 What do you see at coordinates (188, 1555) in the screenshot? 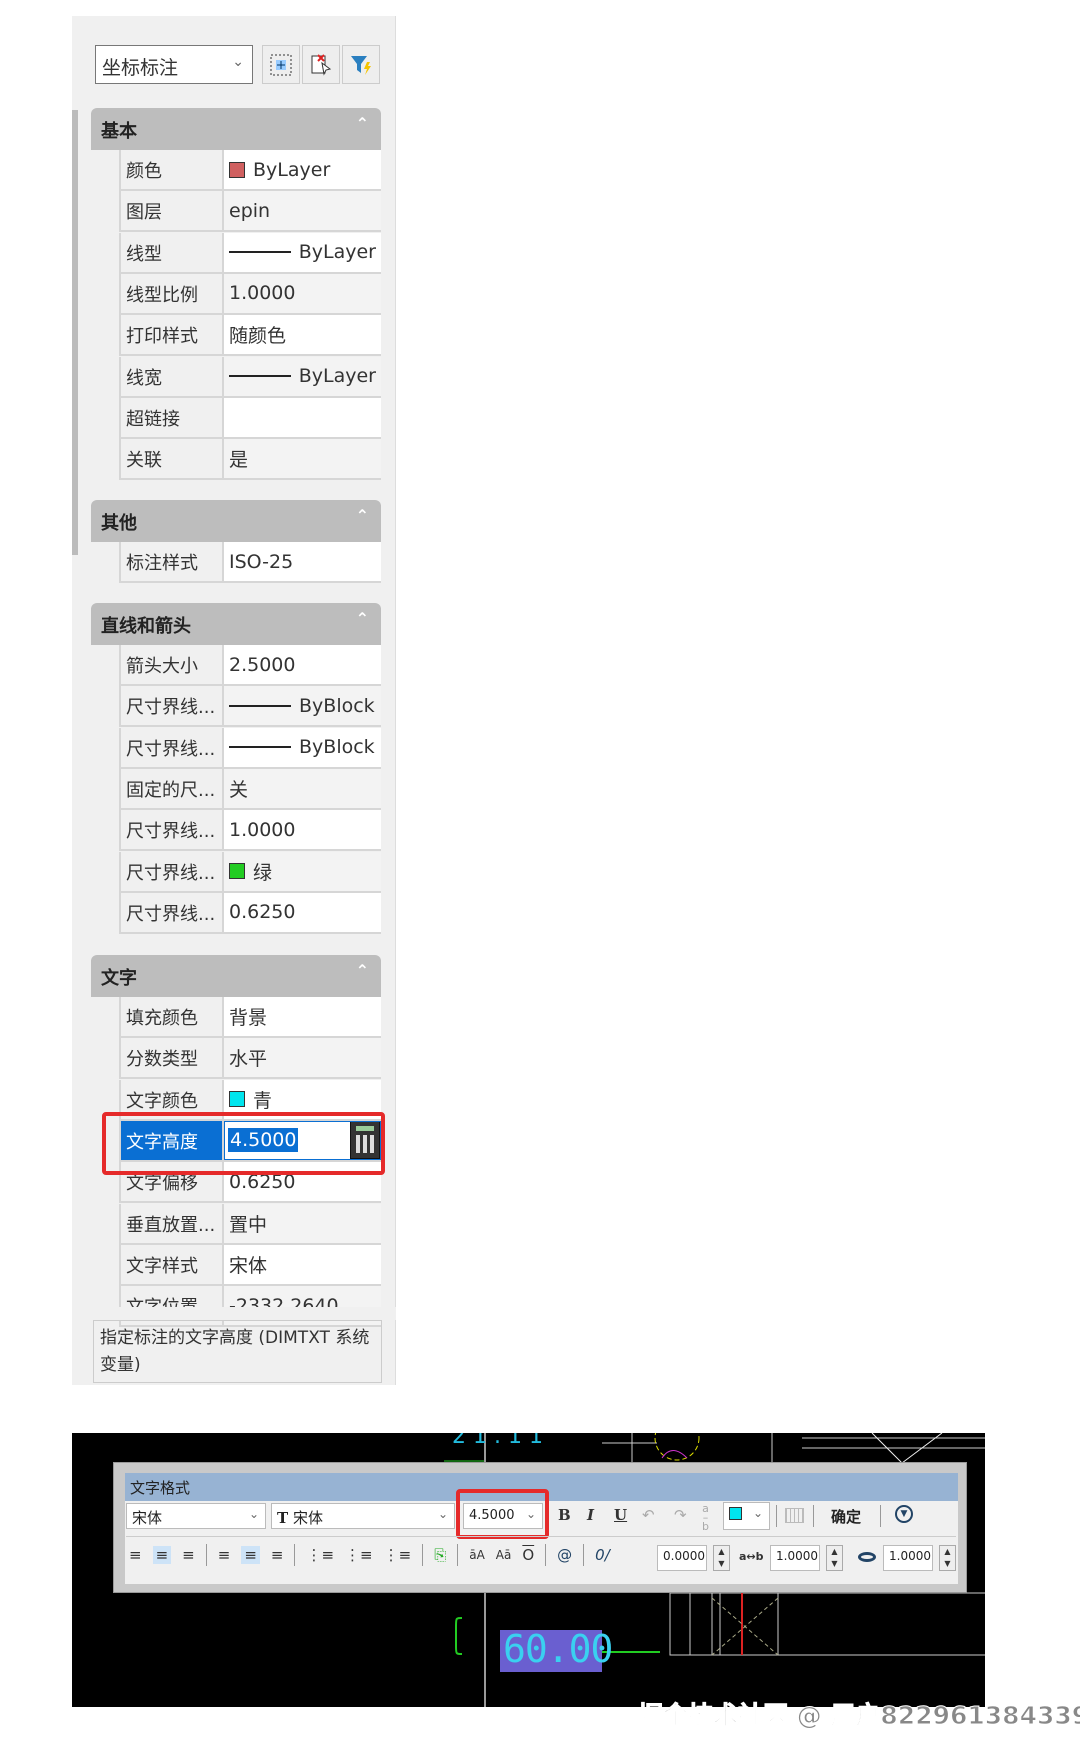
I see `align-right-icon: ≡` at bounding box center [188, 1555].